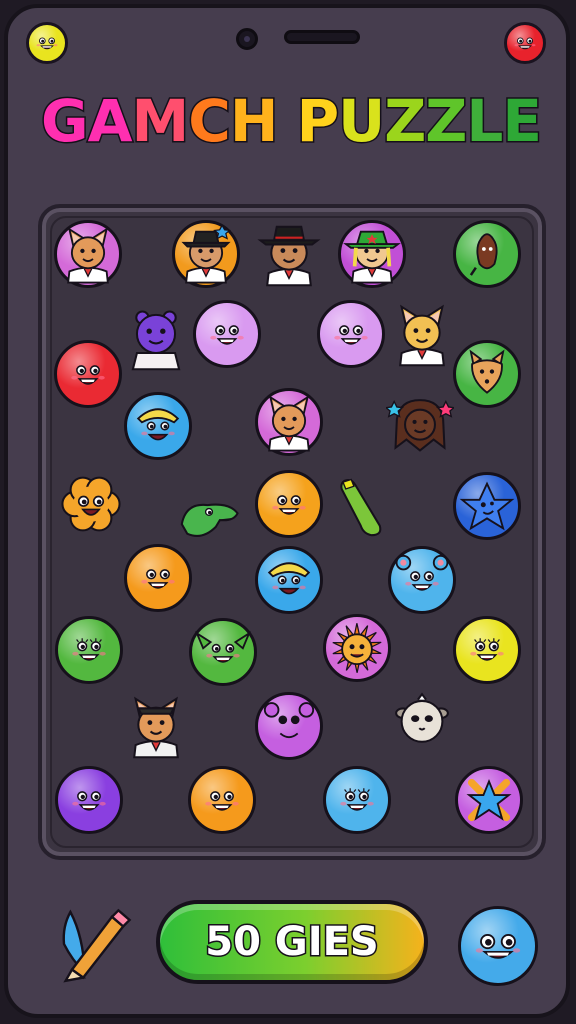 Image resolution: width=576 pixels, height=1024 pixels. Describe the element at coordinates (110, 121) in the screenshot. I see `title-letter: A` at that location.